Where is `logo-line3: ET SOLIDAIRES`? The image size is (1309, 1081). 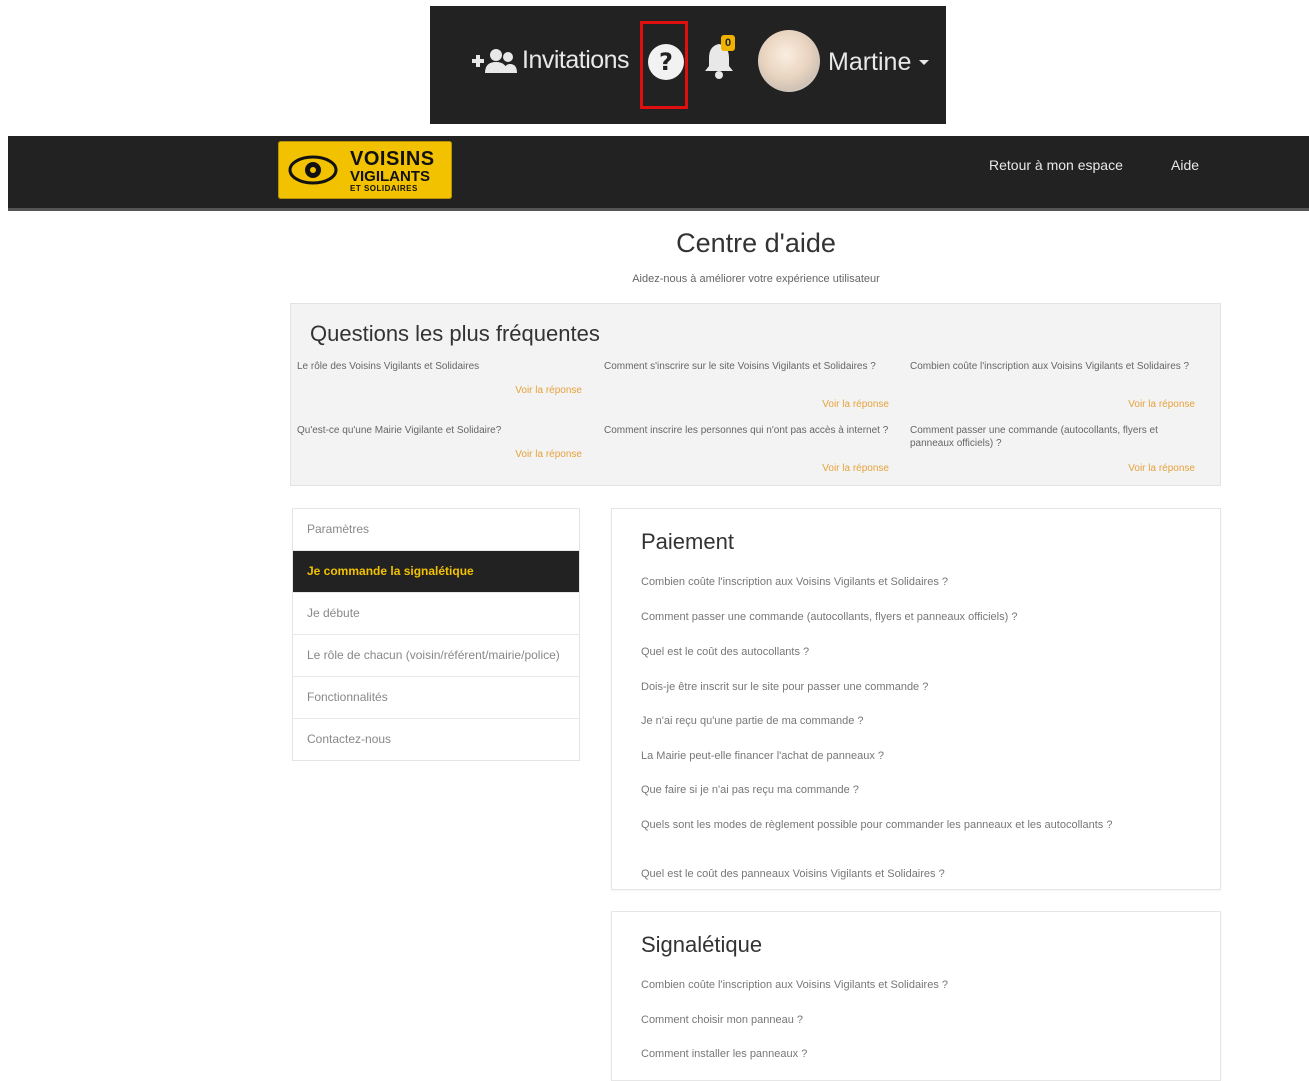
logo-line3: ET SOLIDAIRES is located at coordinates (384, 188).